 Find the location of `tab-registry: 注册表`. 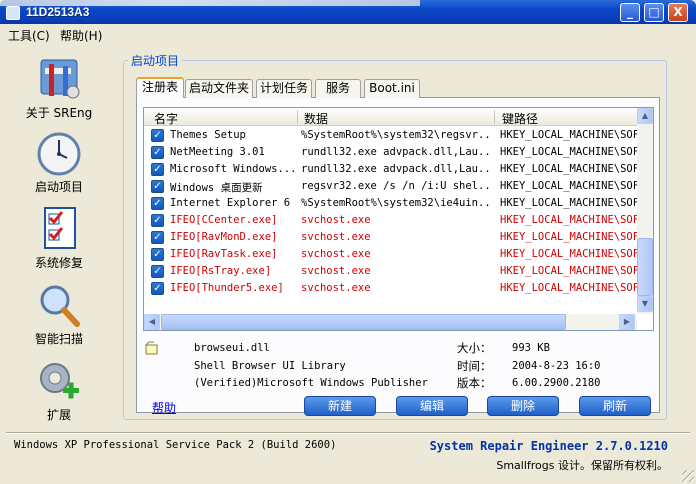

tab-registry: 注册表 is located at coordinates (160, 87).